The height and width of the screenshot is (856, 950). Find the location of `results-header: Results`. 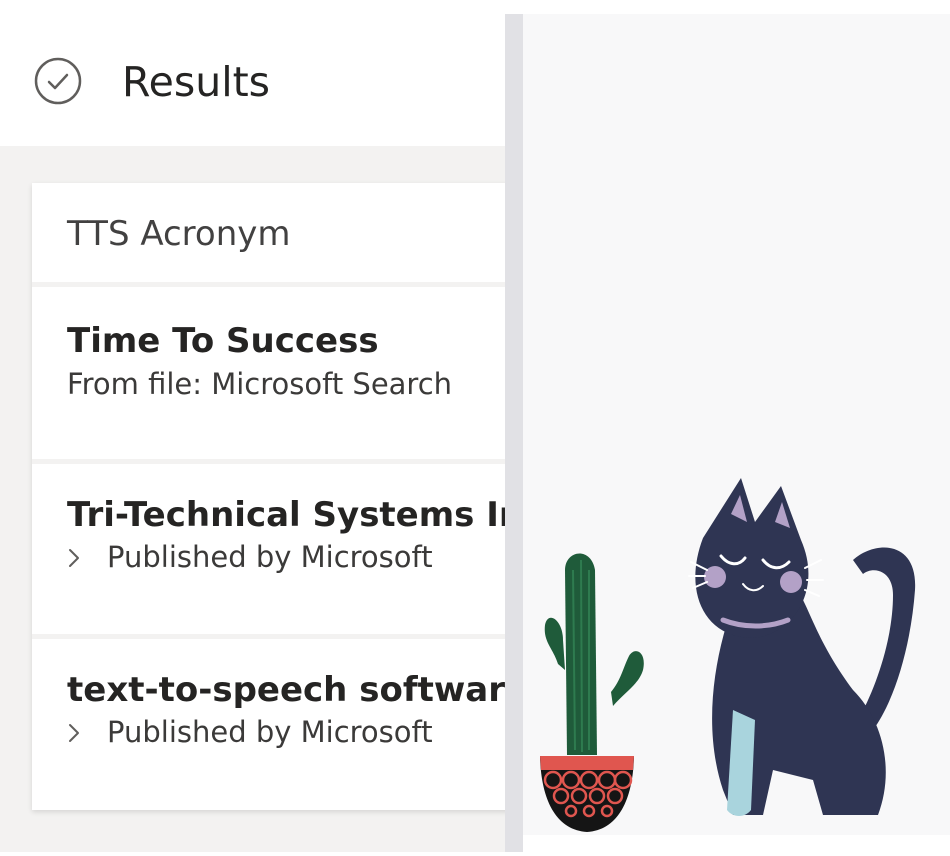

results-header: Results is located at coordinates (252, 84).